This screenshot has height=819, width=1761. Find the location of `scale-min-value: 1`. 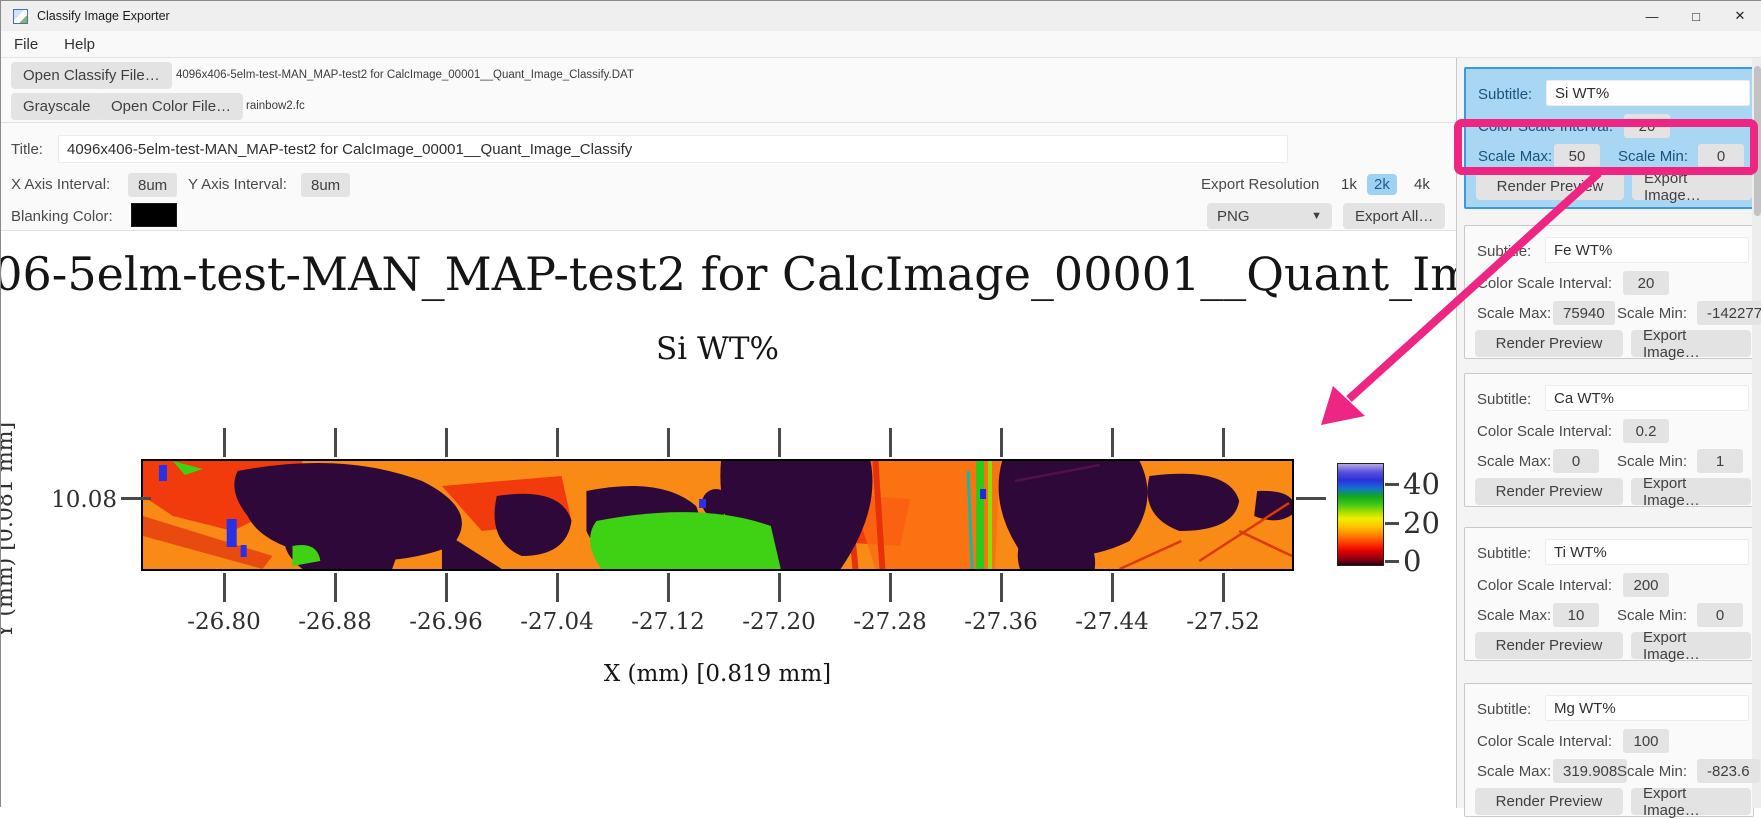

scale-min-value: 1 is located at coordinates (1720, 461).